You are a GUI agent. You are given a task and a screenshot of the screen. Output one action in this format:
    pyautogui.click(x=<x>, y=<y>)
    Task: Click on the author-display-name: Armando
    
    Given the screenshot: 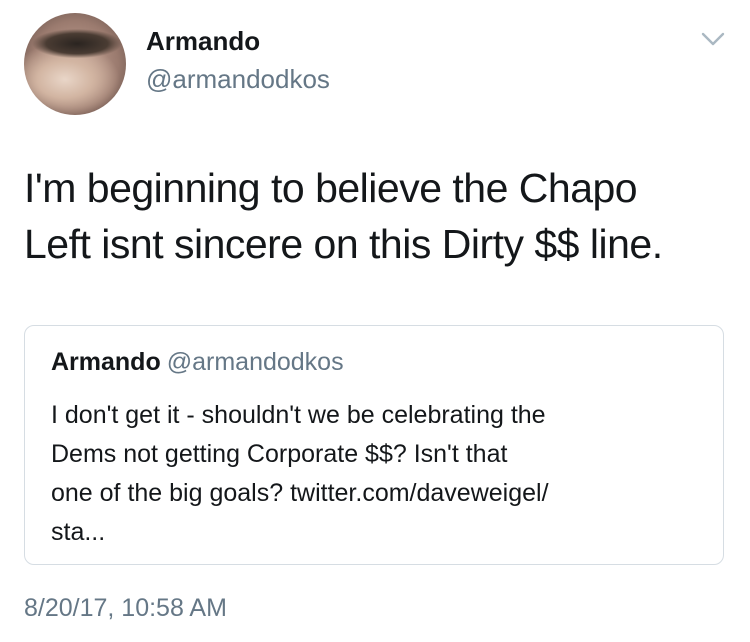 What is the action you would take?
    pyautogui.click(x=203, y=41)
    